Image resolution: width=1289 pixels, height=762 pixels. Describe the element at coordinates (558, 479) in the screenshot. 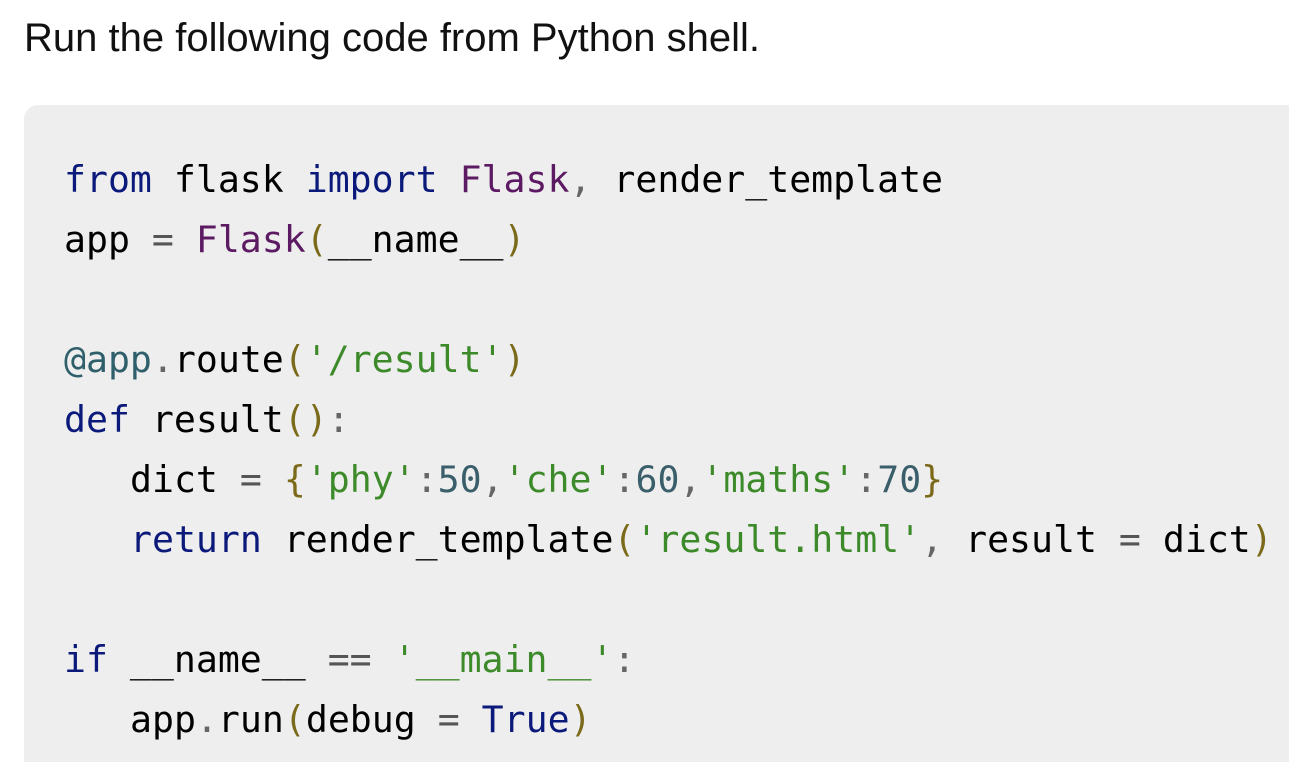

I see `code-string: 'che'` at that location.